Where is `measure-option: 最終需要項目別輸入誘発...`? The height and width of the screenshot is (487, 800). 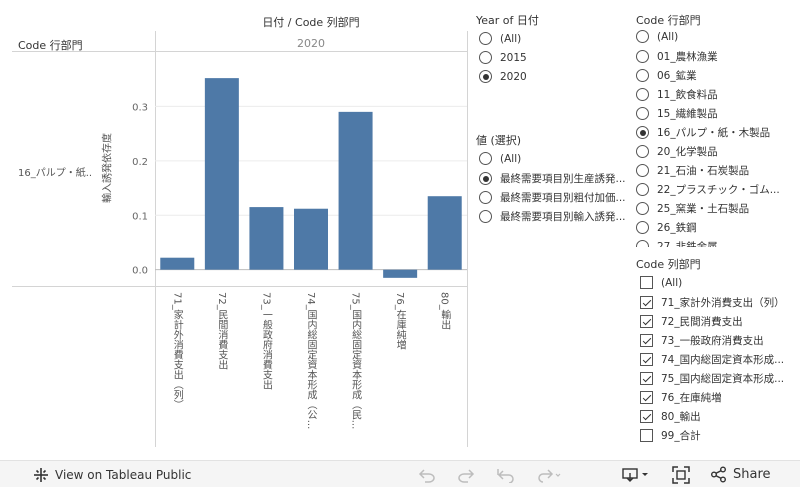
measure-option: 最終需要項目別輸入誘発... is located at coordinates (554, 216).